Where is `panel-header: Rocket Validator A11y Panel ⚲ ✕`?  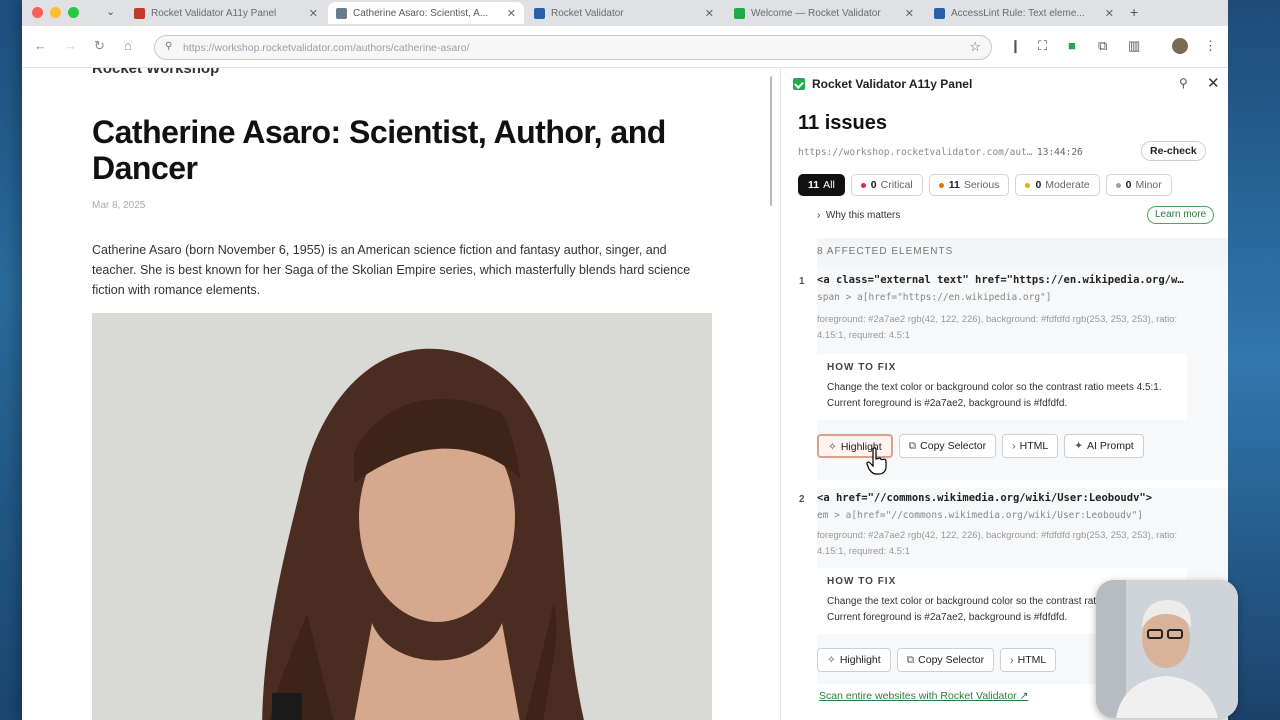 panel-header: Rocket Validator A11y Panel ⚲ ✕ is located at coordinates (1004, 84).